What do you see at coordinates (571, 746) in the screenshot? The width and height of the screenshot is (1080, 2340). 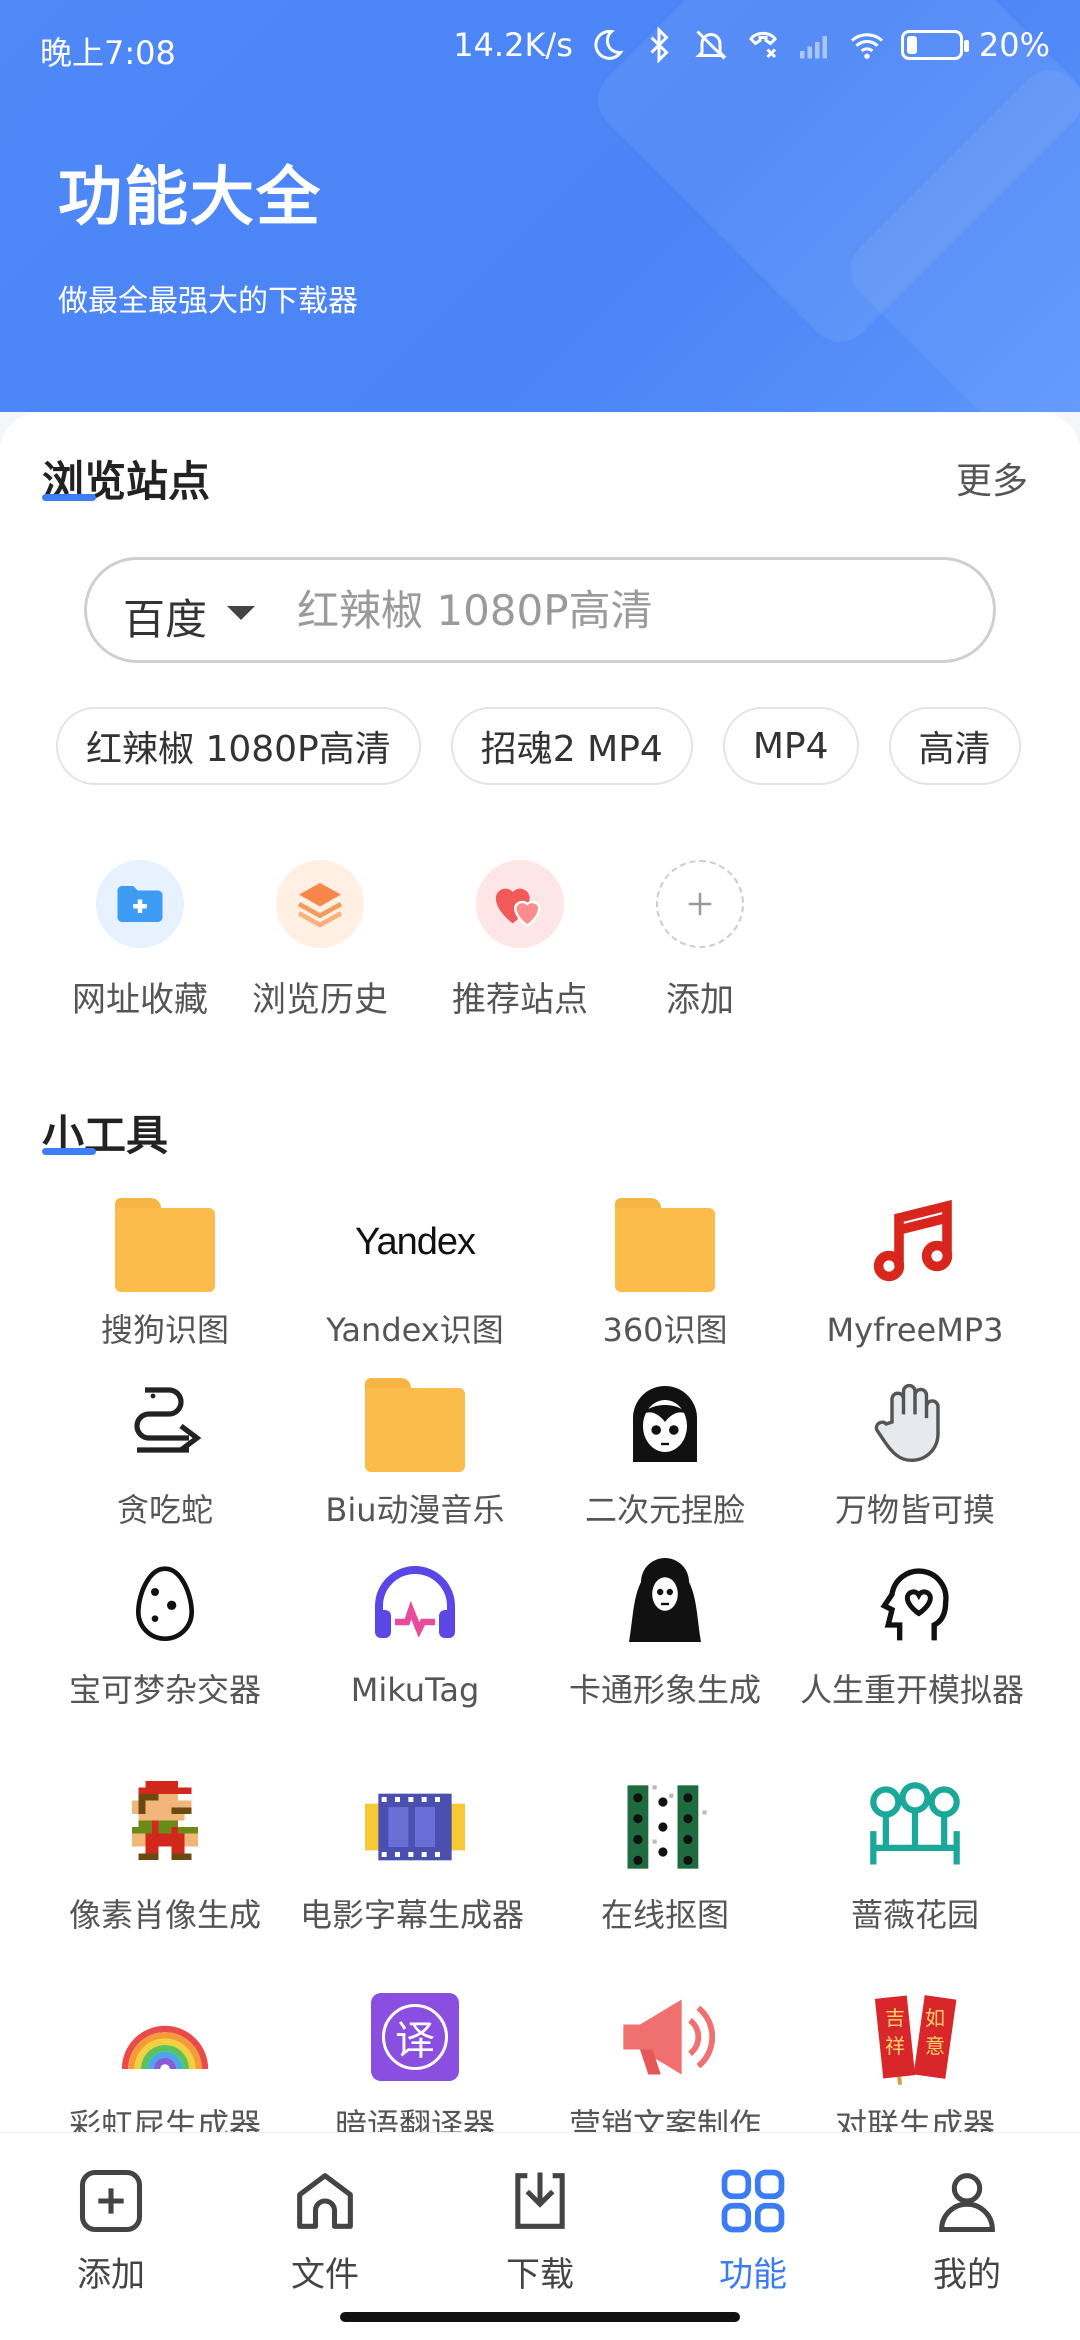 I see `suggestion-chip: 招魂2 MP4` at bounding box center [571, 746].